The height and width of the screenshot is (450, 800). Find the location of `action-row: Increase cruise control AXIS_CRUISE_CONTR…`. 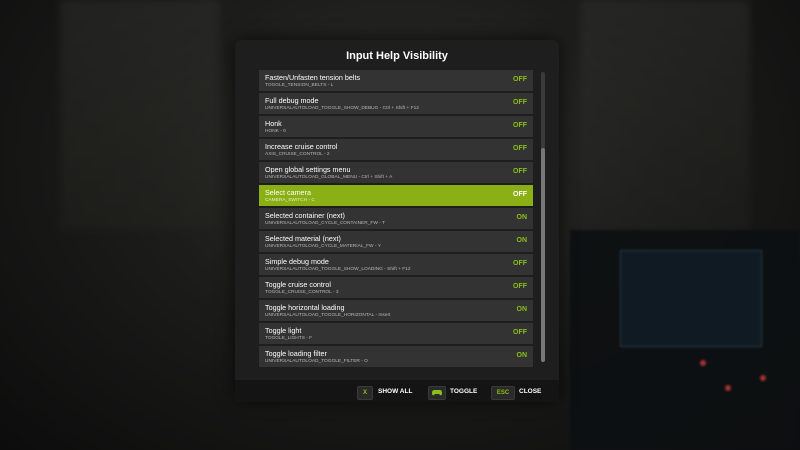

action-row: Increase cruise control AXIS_CRUISE_CONTR… is located at coordinates (396, 149).